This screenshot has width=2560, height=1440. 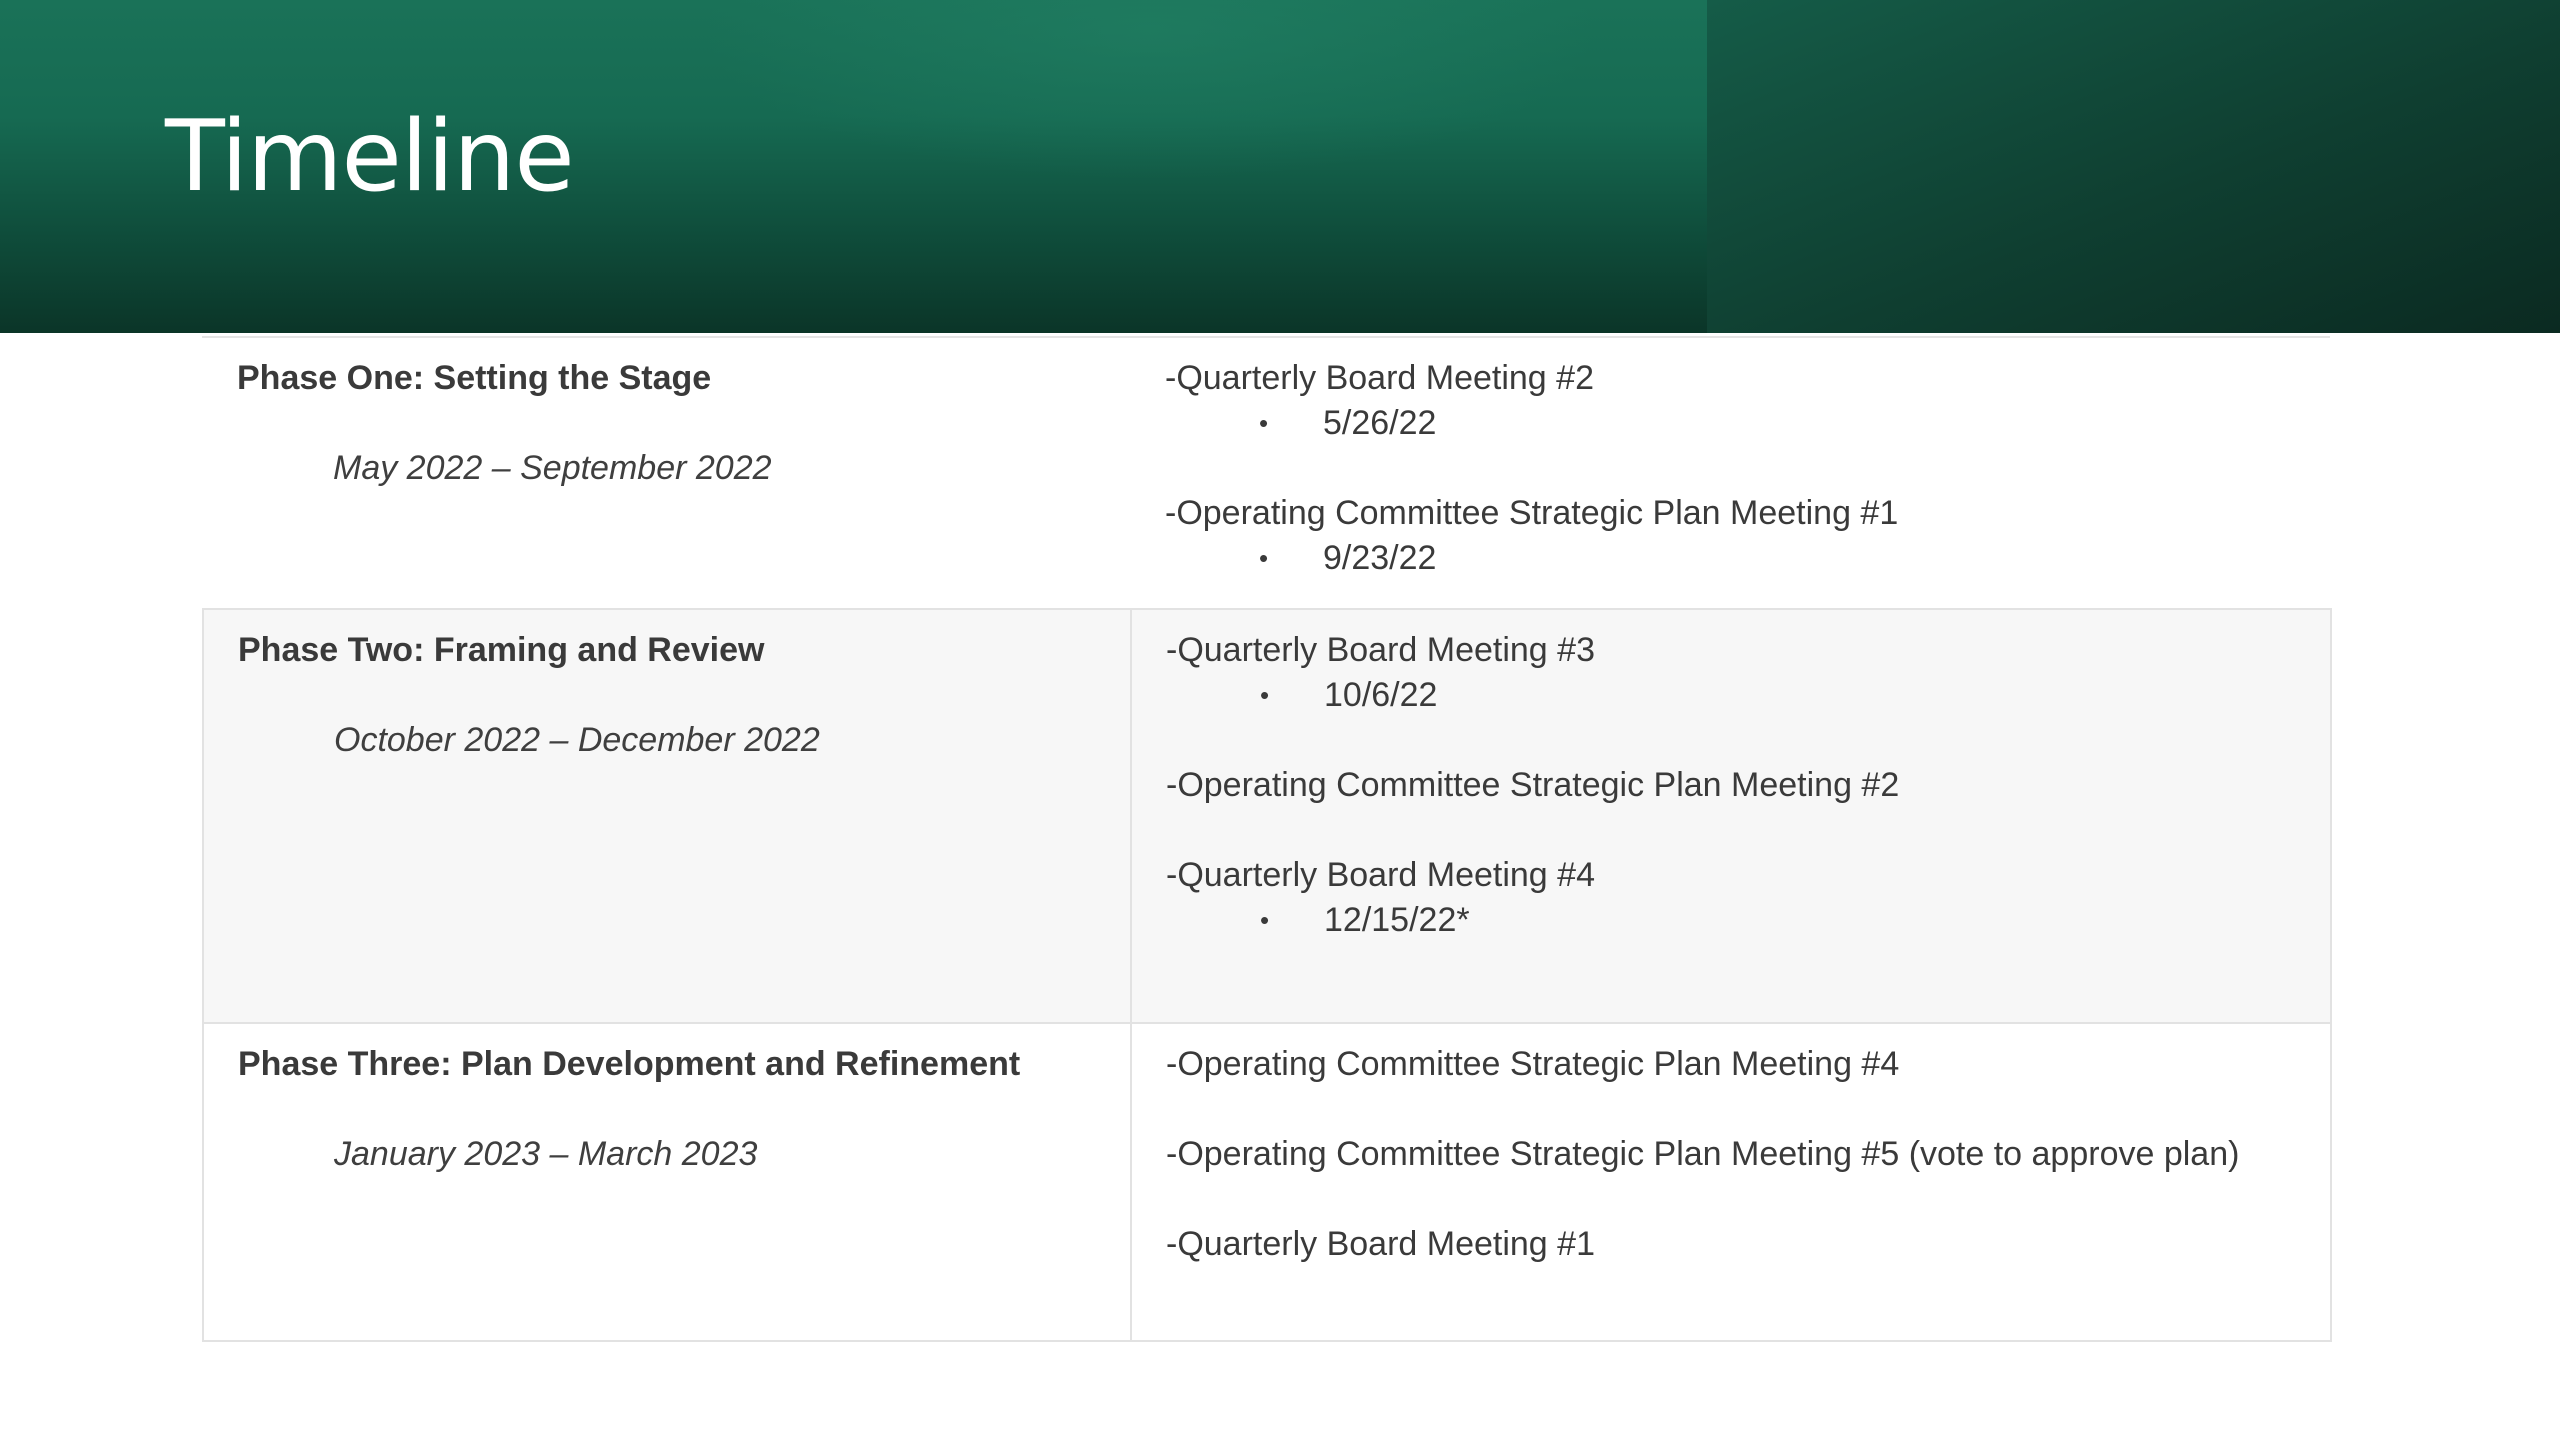 What do you see at coordinates (1380, 423) in the screenshot?
I see `event-date: 5/26/22` at bounding box center [1380, 423].